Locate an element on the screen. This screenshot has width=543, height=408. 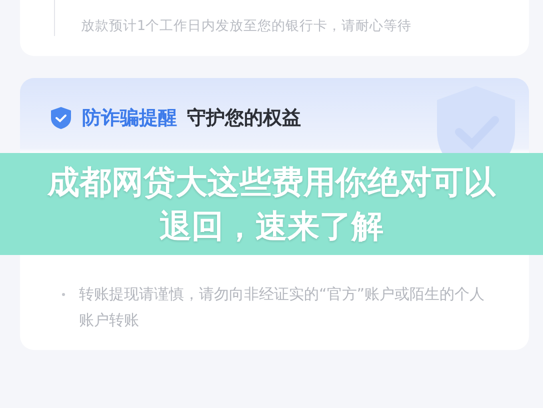
notice-title: 守护您的权益 is located at coordinates (244, 118).